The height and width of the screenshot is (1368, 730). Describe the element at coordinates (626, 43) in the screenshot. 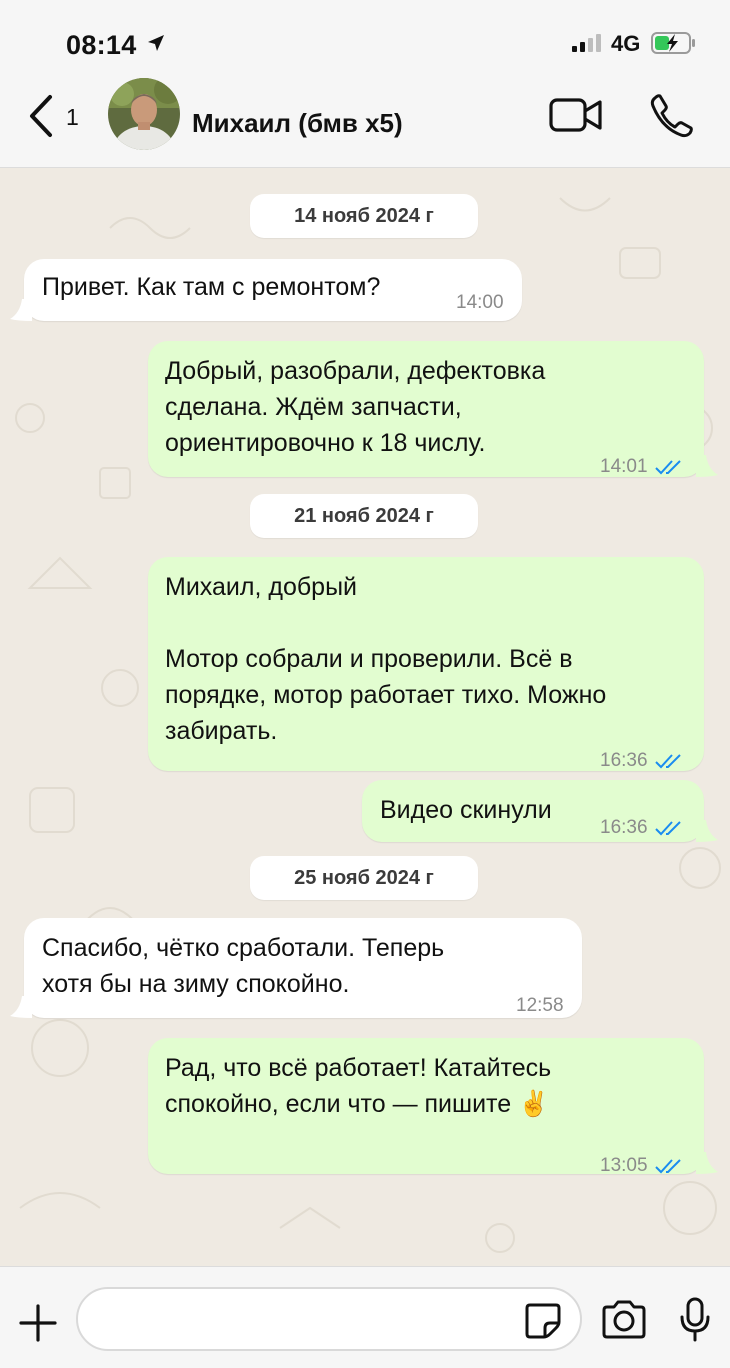

I see `network-type: 4G` at that location.